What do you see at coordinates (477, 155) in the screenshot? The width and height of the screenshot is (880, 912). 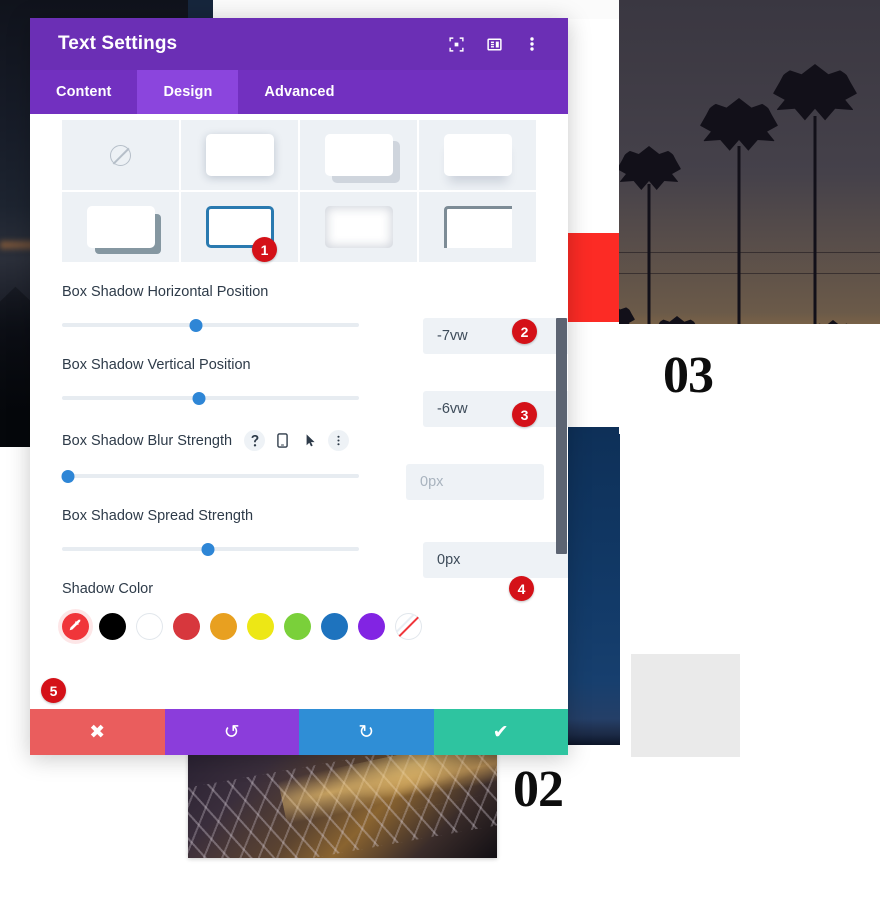 I see `preset-drop-bottom` at bounding box center [477, 155].